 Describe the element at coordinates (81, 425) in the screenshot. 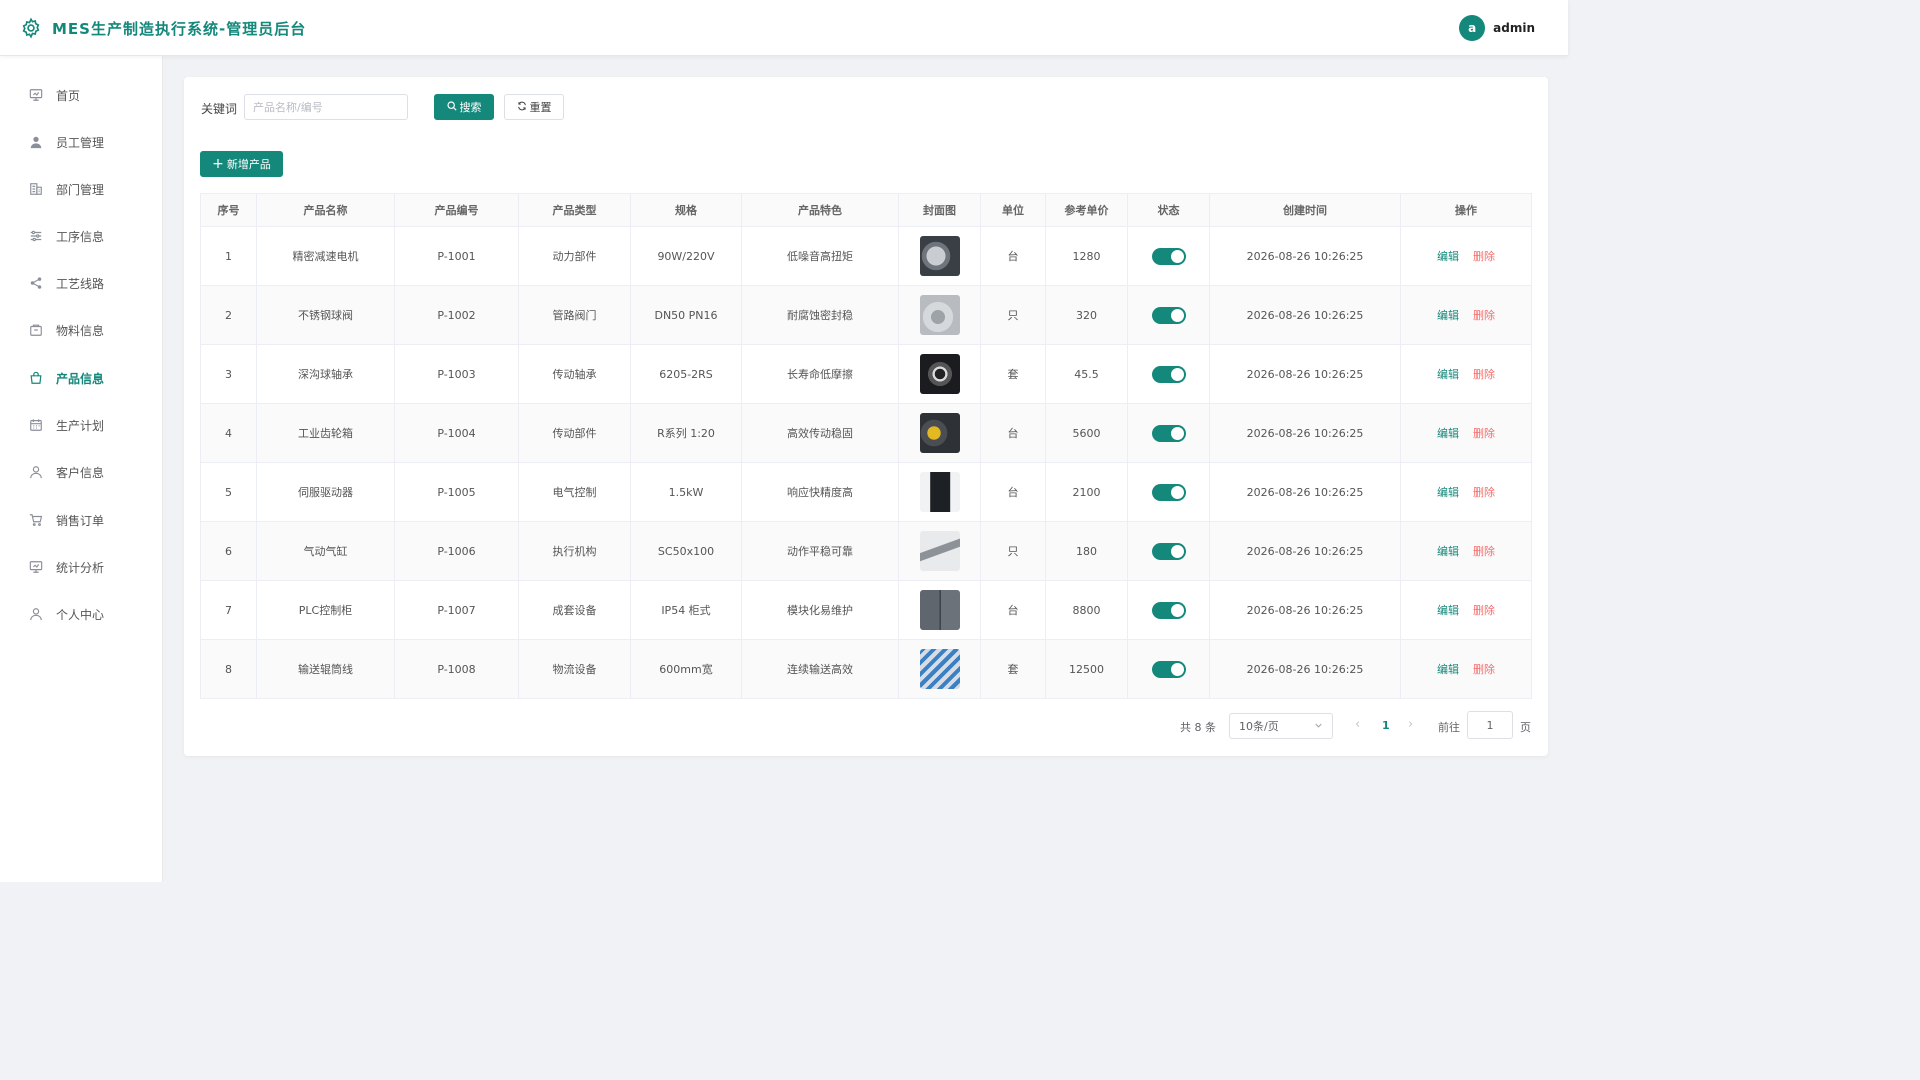

I see `sidebar-item-production-plan: 生产计划` at that location.